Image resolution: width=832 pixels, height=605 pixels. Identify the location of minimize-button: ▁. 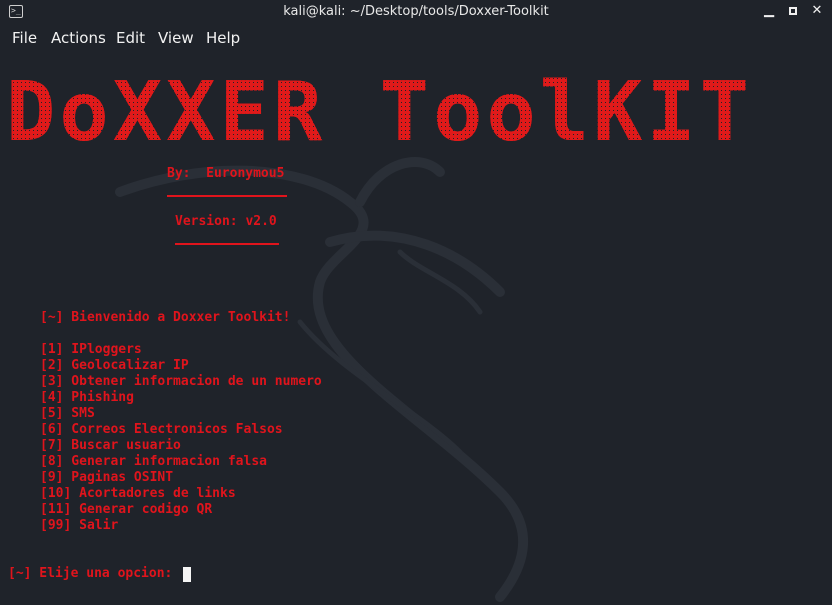
(769, 11).